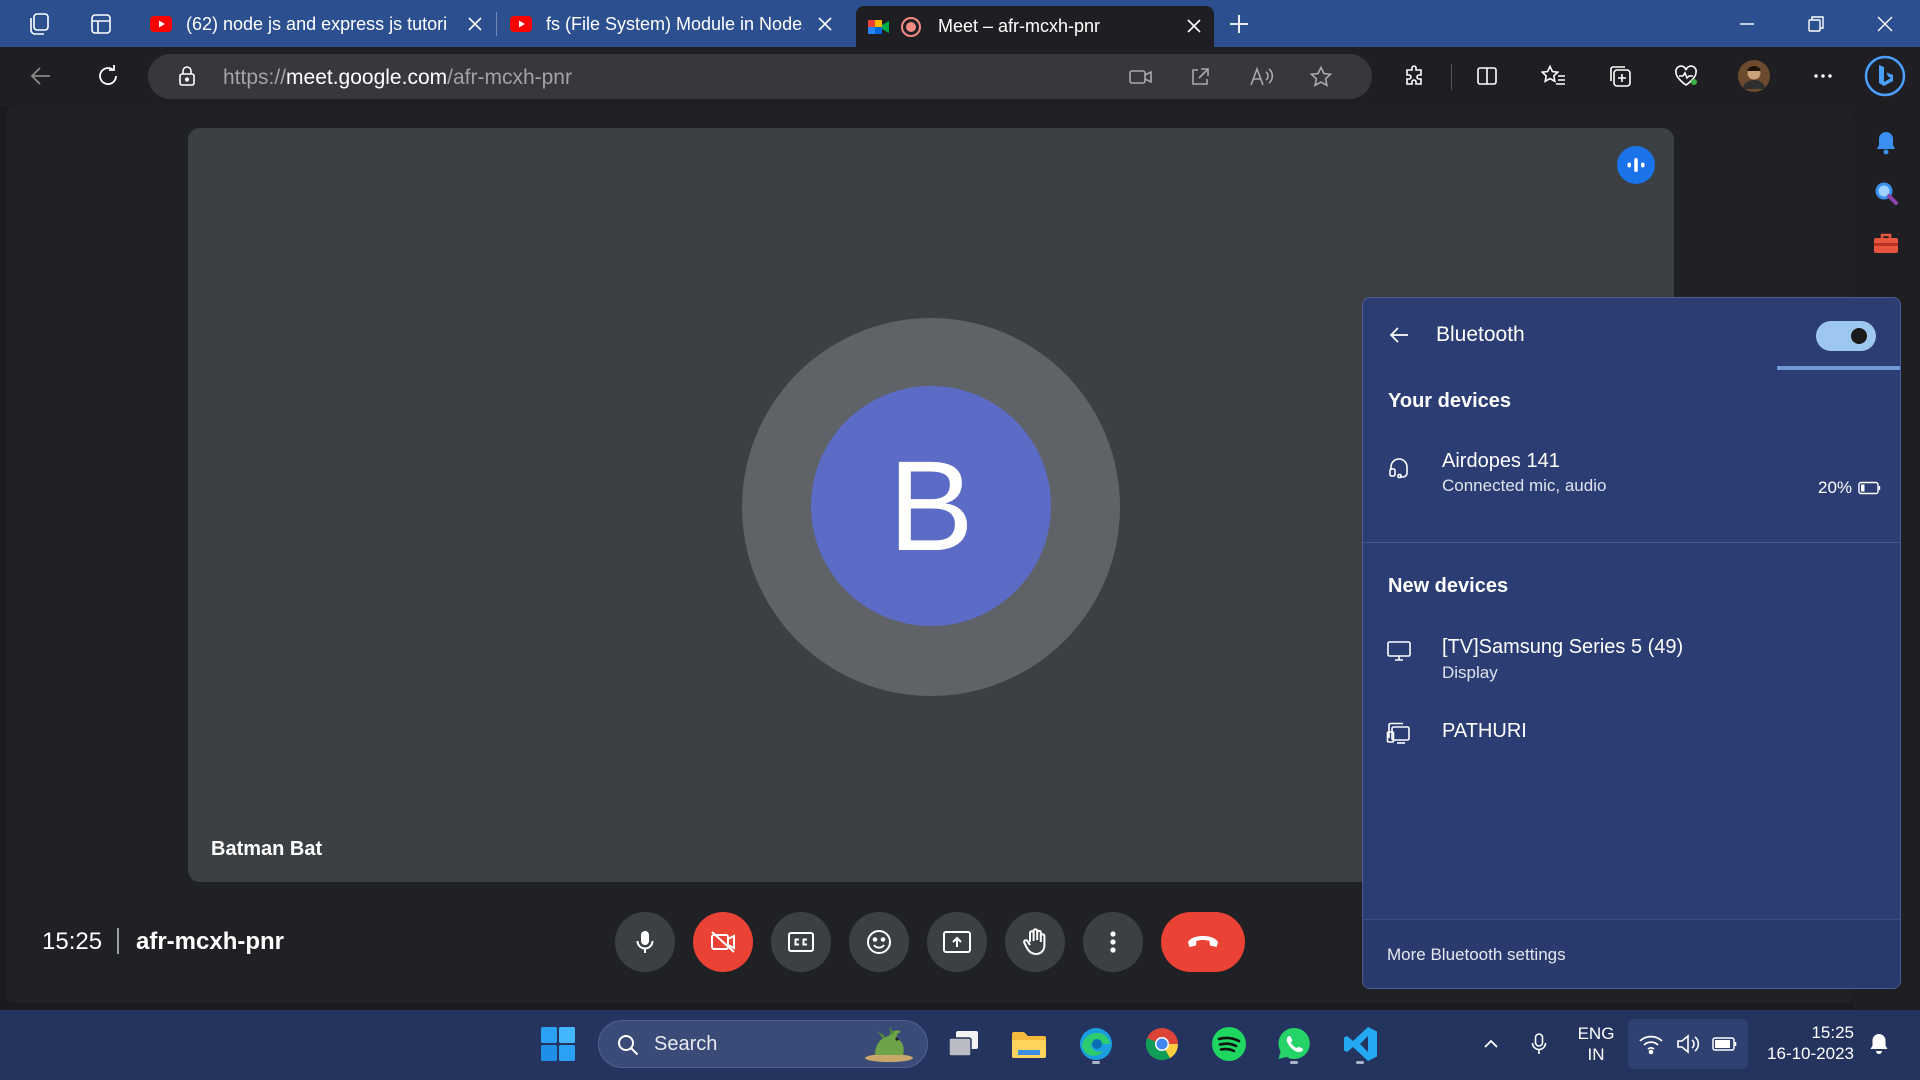 The width and height of the screenshot is (1920, 1080). I want to click on more-options-button, so click(1113, 942).